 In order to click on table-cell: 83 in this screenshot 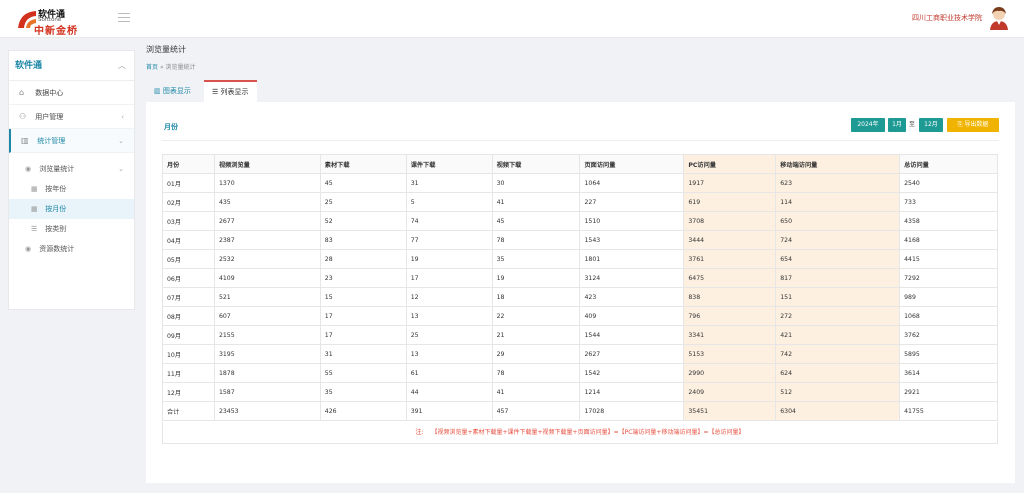, I will do `click(363, 240)`.